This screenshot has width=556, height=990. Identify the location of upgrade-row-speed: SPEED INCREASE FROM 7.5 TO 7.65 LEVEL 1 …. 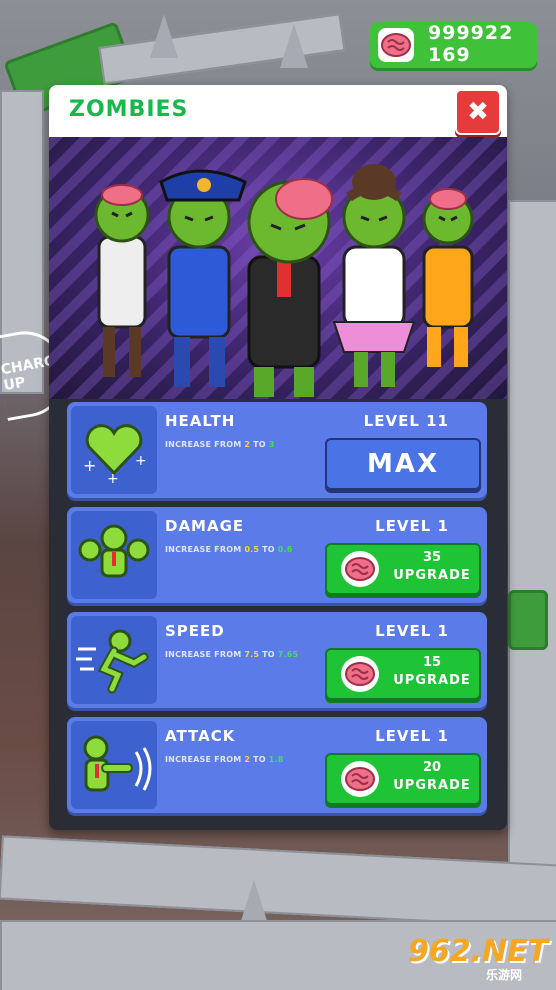
(277, 660).